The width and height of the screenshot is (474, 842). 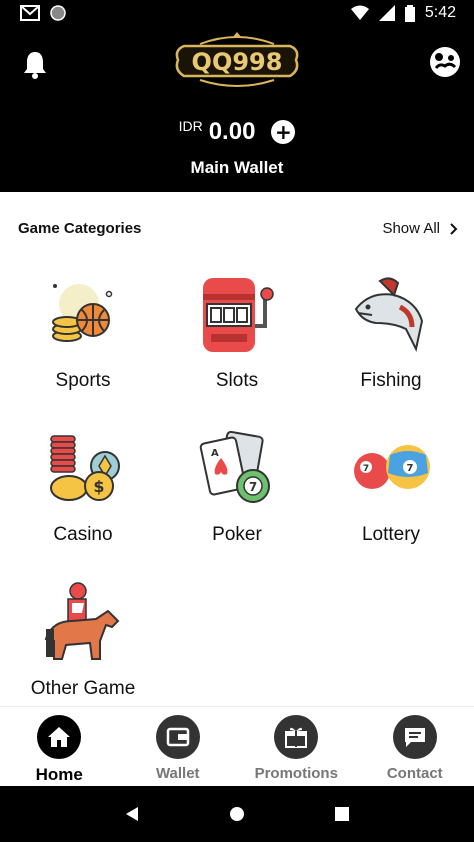 I want to click on sports-icon, so click(x=83, y=314).